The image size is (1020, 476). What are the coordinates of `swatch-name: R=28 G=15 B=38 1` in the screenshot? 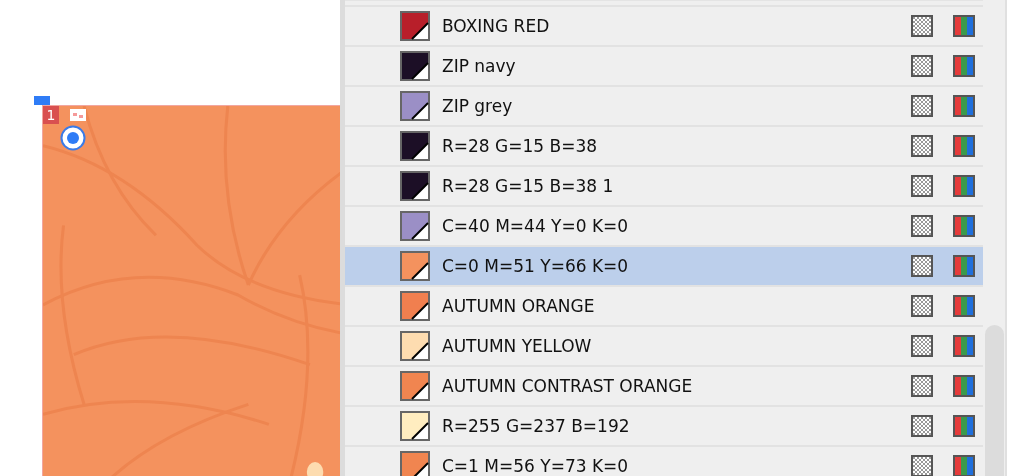 It's located at (528, 186).